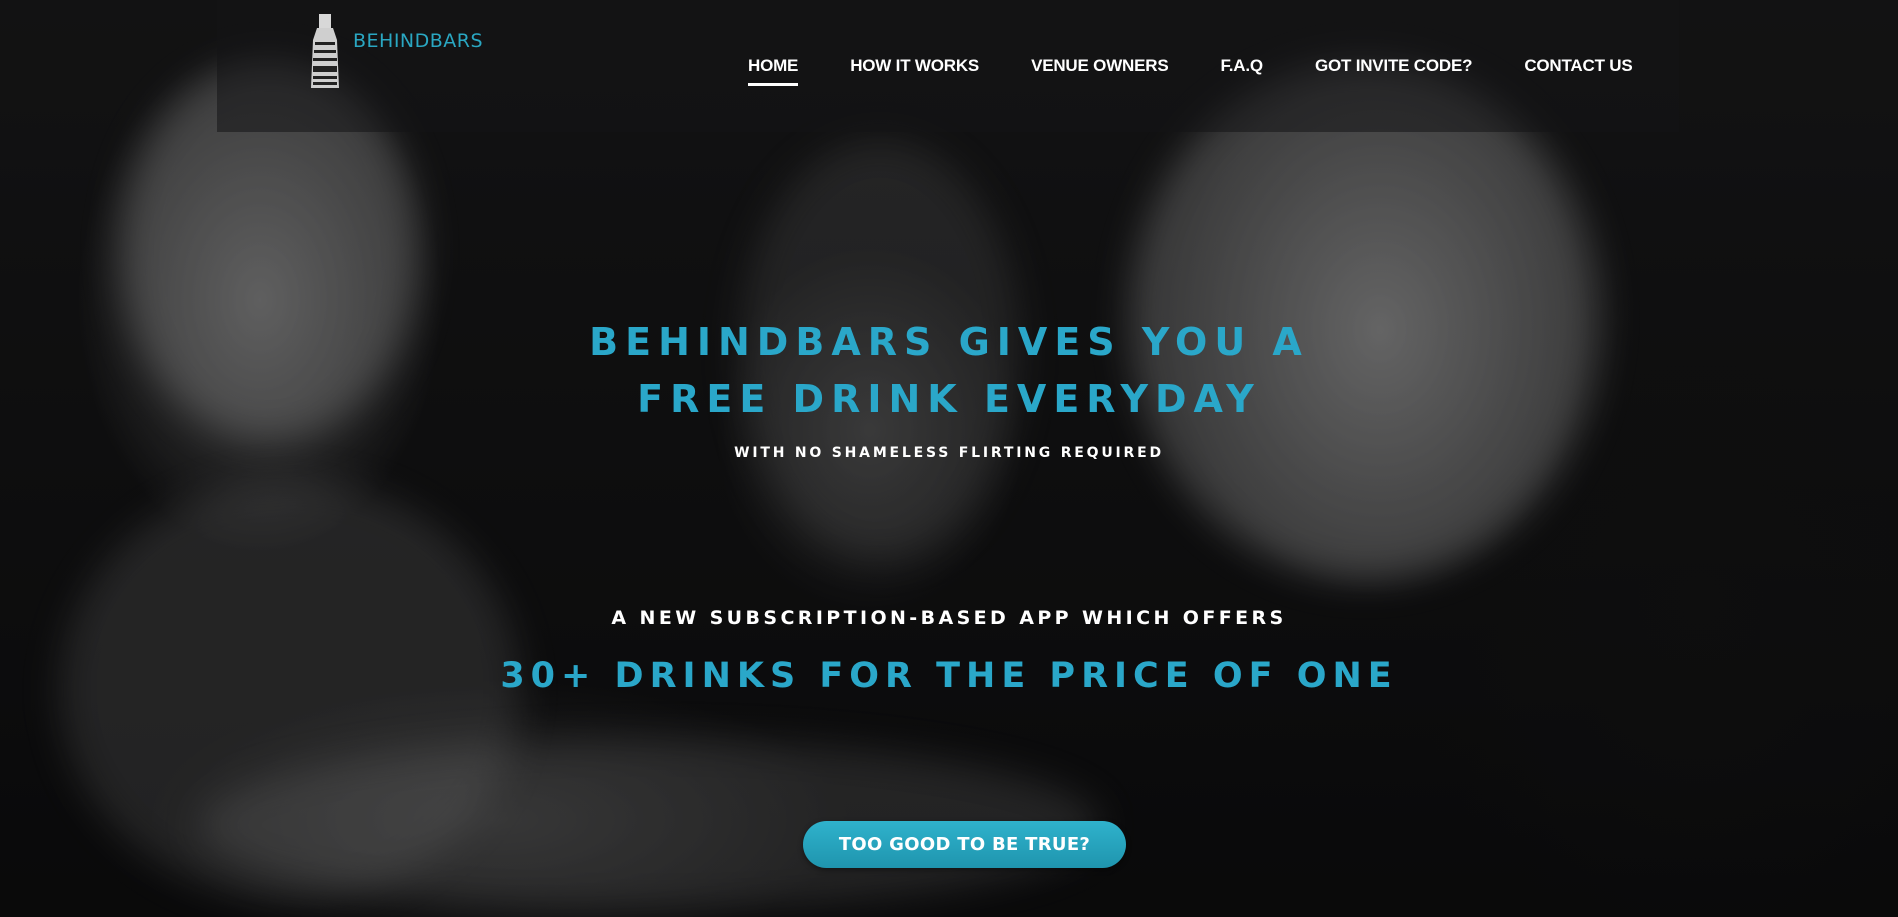 This screenshot has width=1898, height=917. Describe the element at coordinates (949, 399) in the screenshot. I see `hero-headline-line2: FREE DRINK EVERYDAY` at that location.